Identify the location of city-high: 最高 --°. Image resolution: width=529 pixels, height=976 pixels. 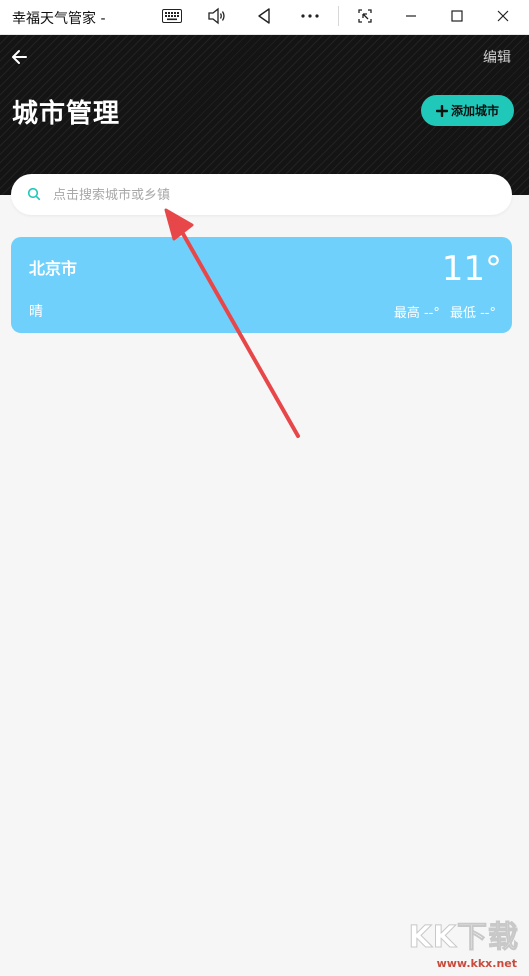
(416, 313).